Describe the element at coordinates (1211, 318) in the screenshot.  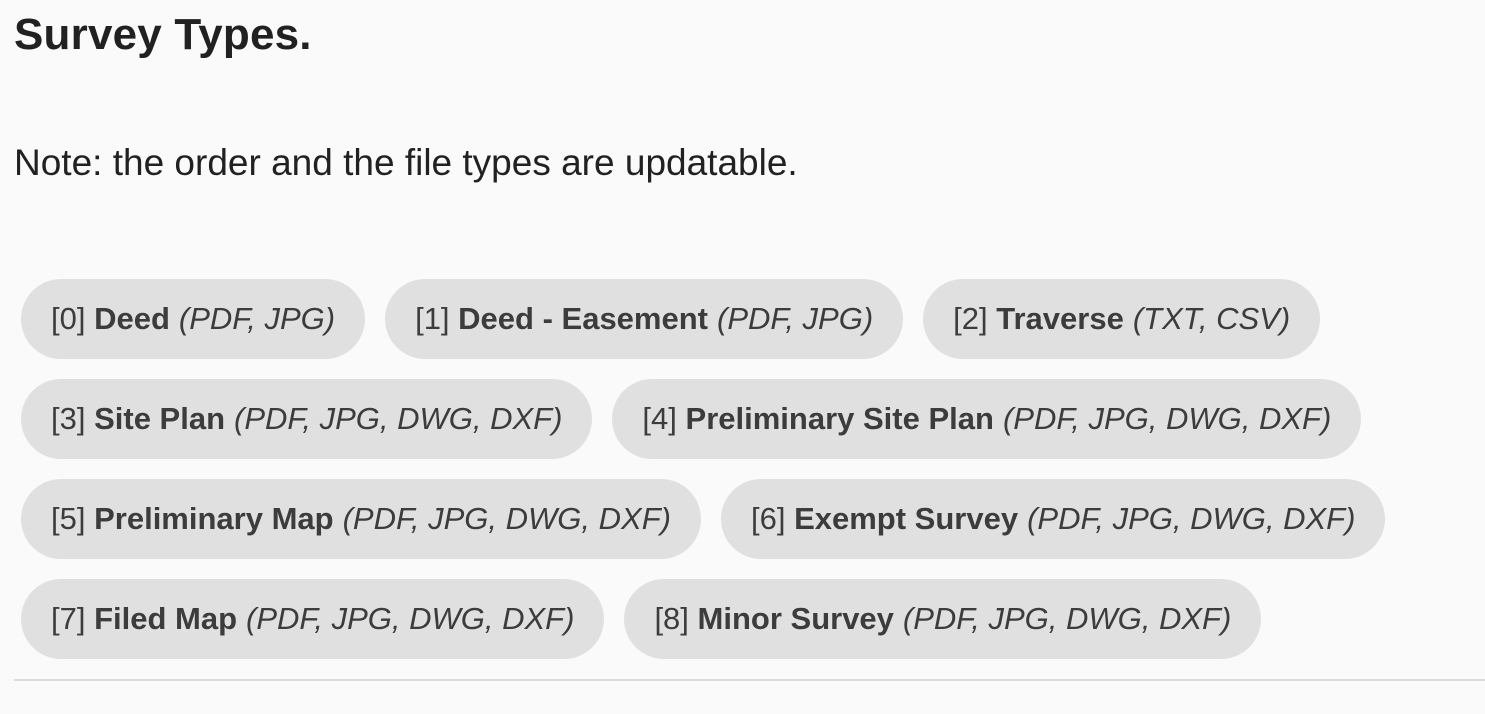
I see `chip-file-types: (TXT, CSV)` at that location.